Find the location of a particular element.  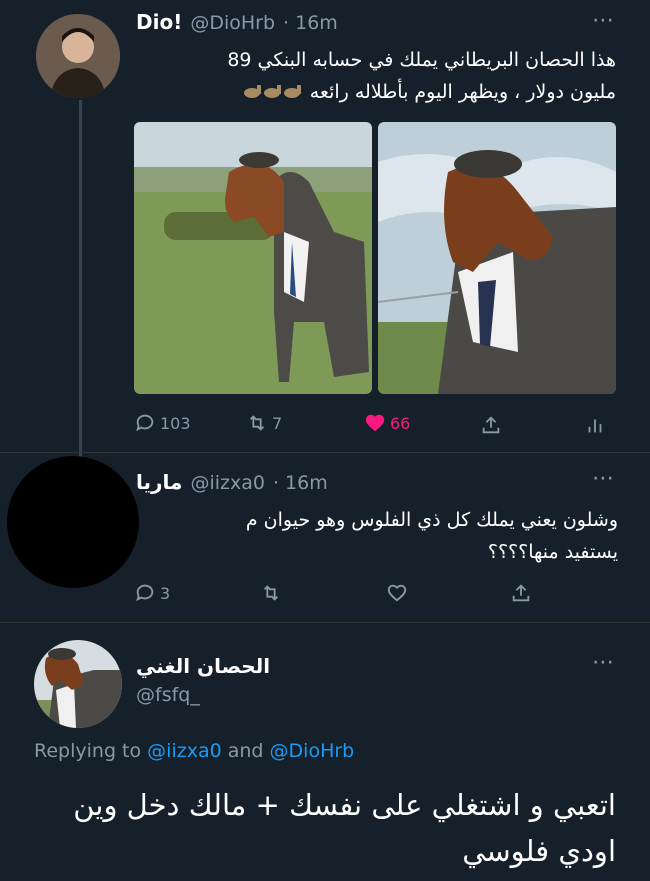

retweet-count: 7 is located at coordinates (277, 423).